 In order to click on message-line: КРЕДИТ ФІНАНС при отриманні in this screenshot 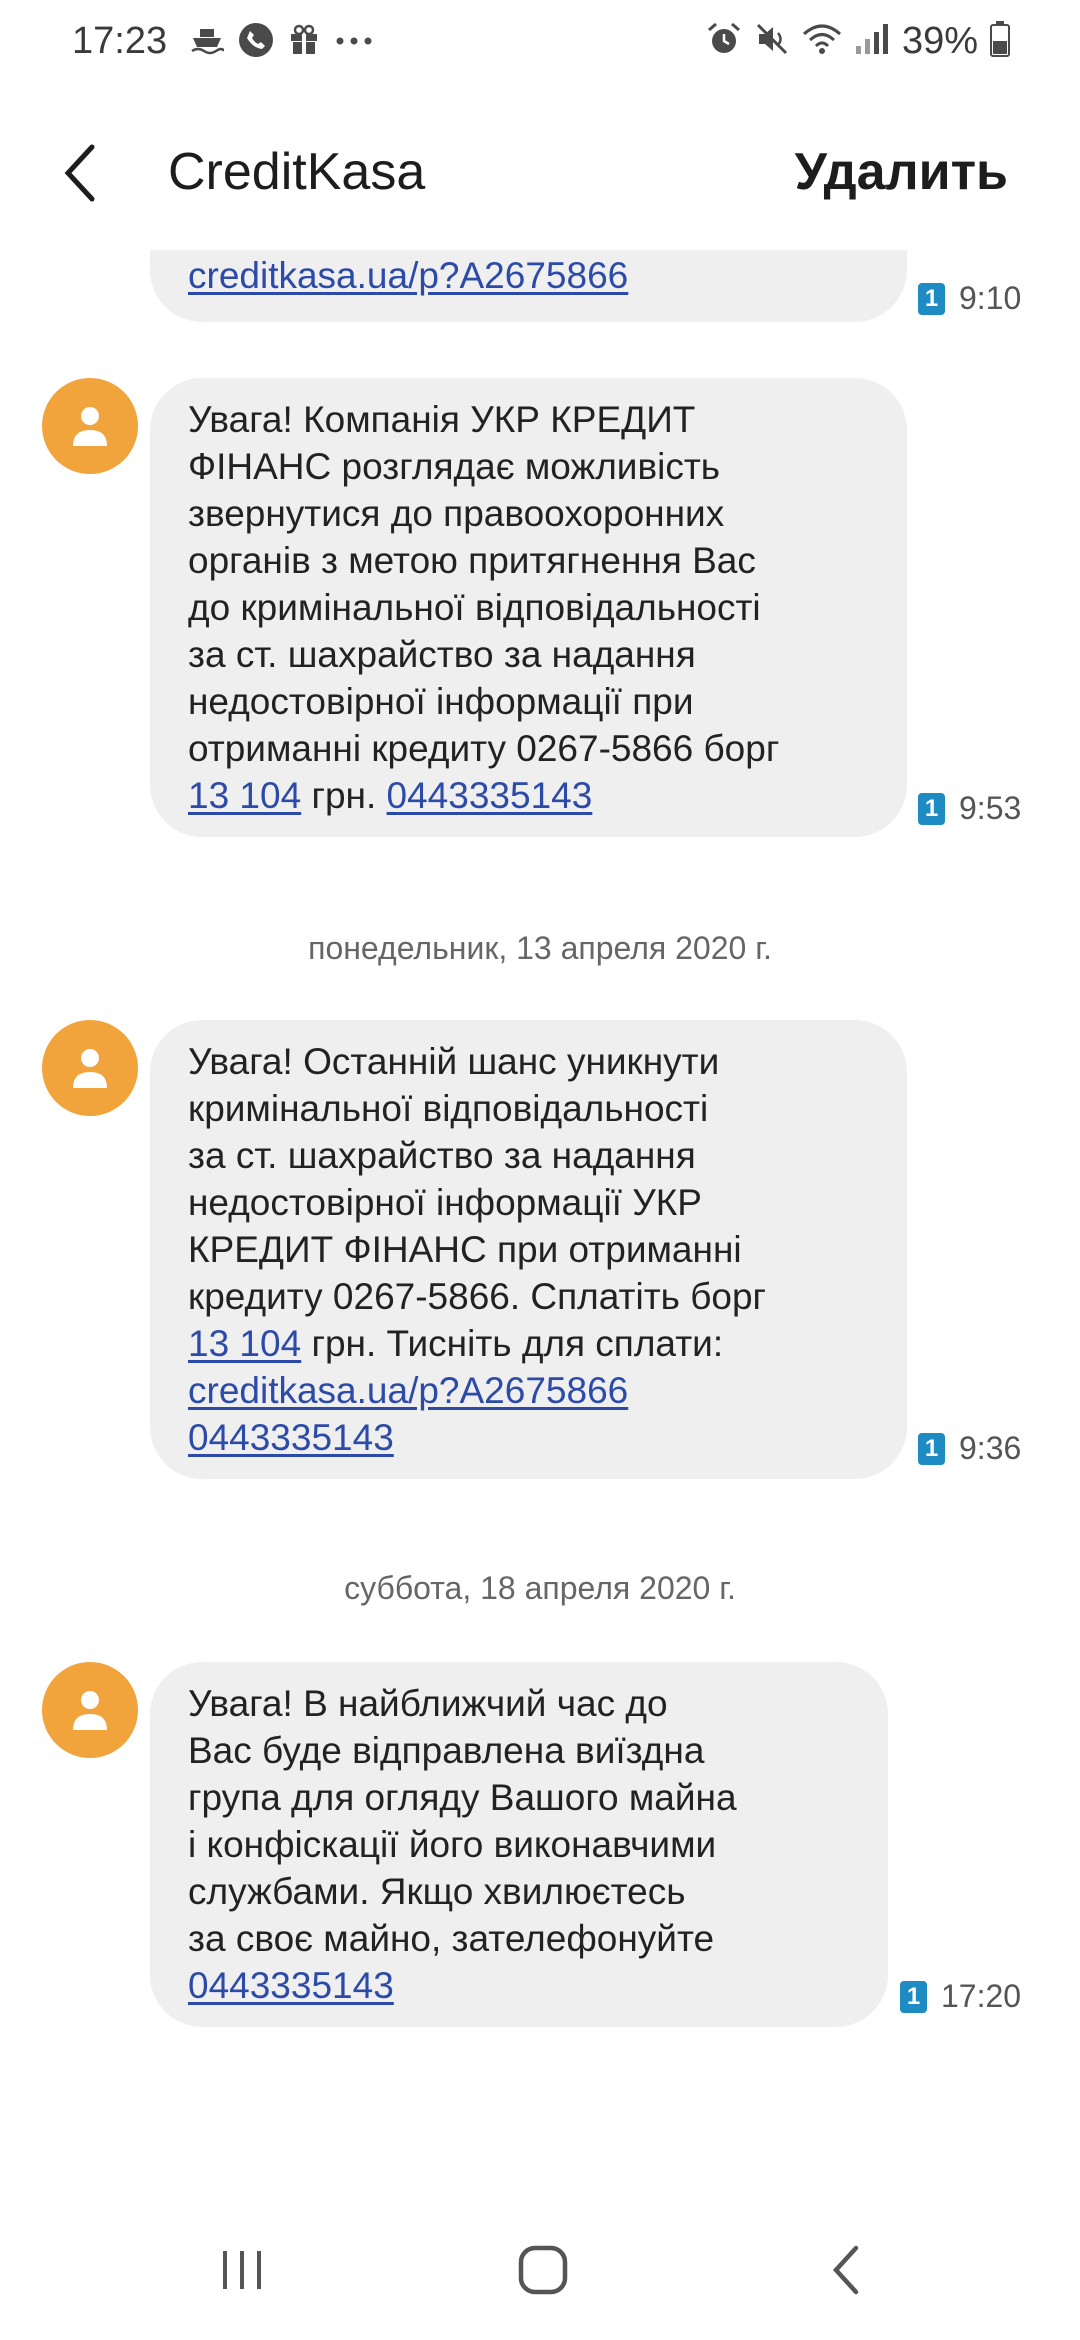, I will do `click(465, 1249)`.